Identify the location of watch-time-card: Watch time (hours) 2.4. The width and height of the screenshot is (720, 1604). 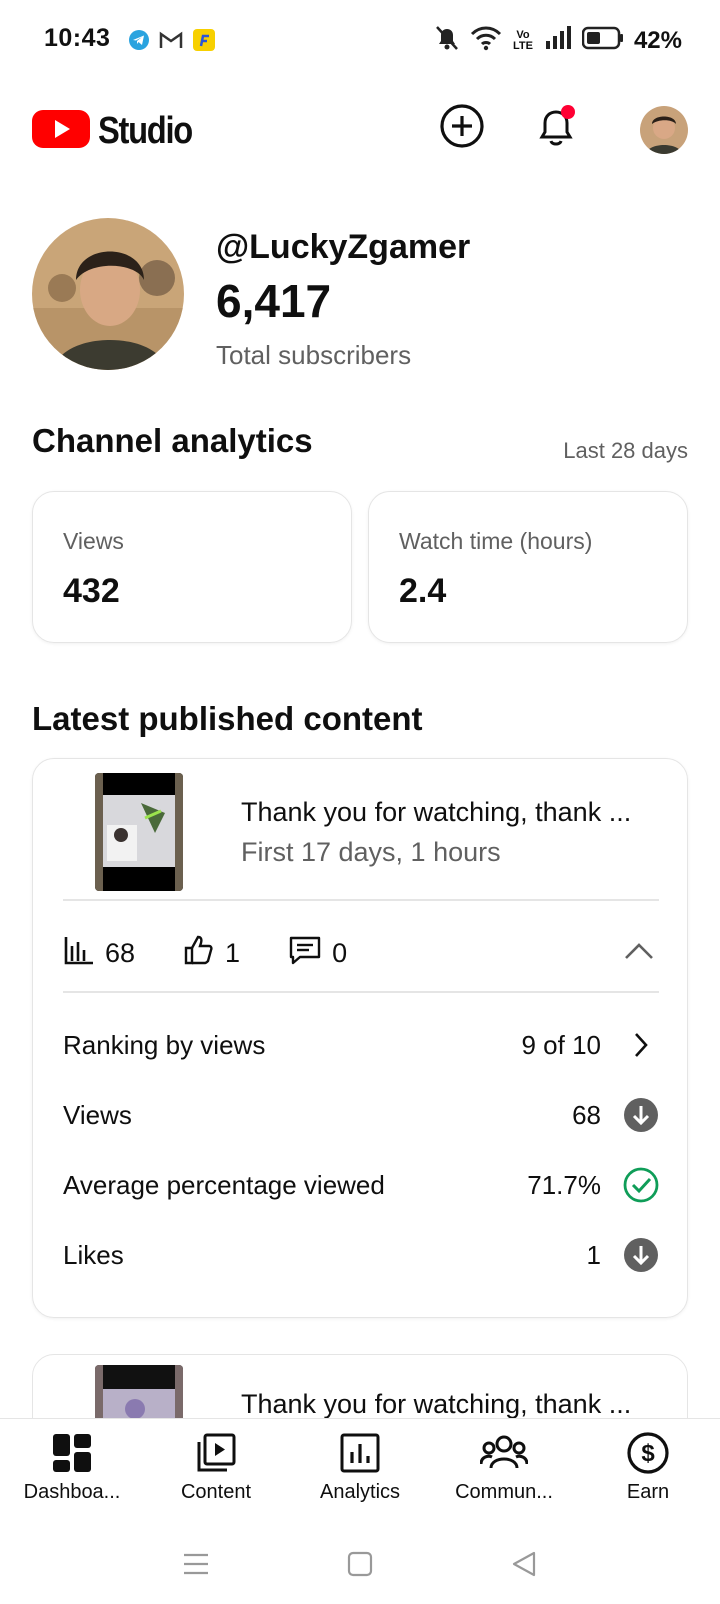
(528, 567).